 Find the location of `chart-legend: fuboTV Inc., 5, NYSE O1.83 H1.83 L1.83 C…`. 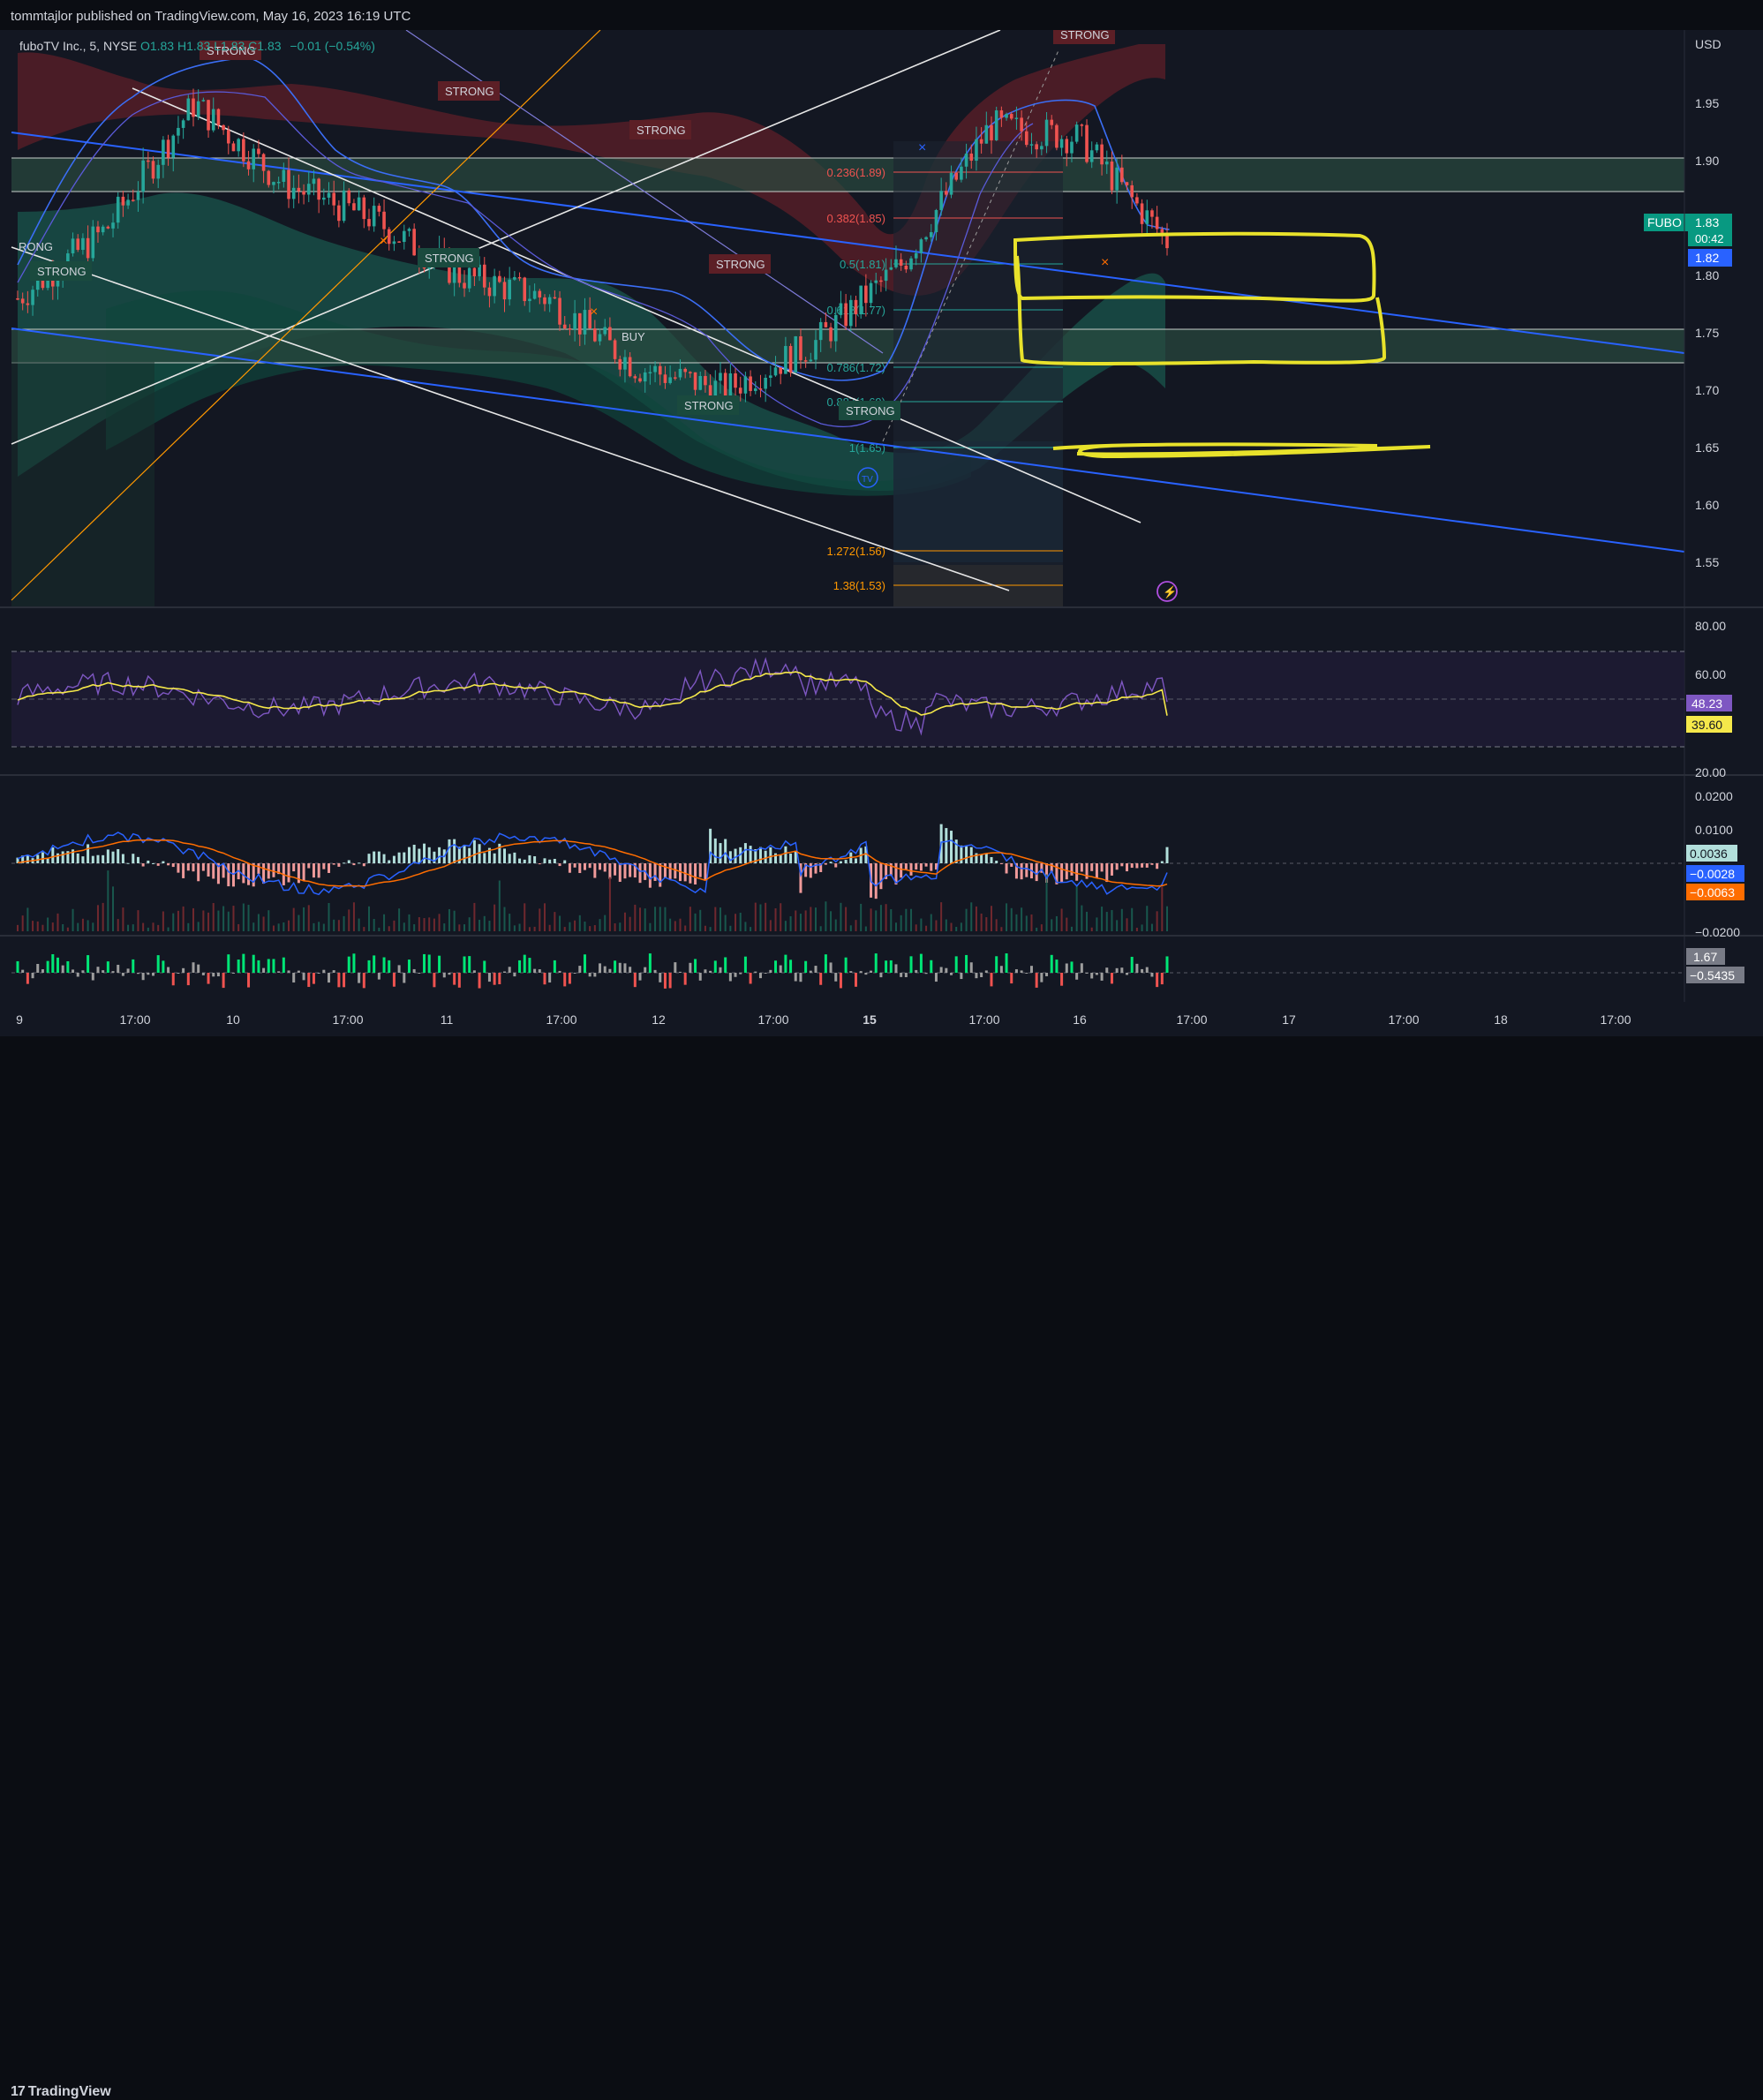

chart-legend: fuboTV Inc., 5, NYSE O1.83 H1.83 L1.83 C… is located at coordinates (197, 46).